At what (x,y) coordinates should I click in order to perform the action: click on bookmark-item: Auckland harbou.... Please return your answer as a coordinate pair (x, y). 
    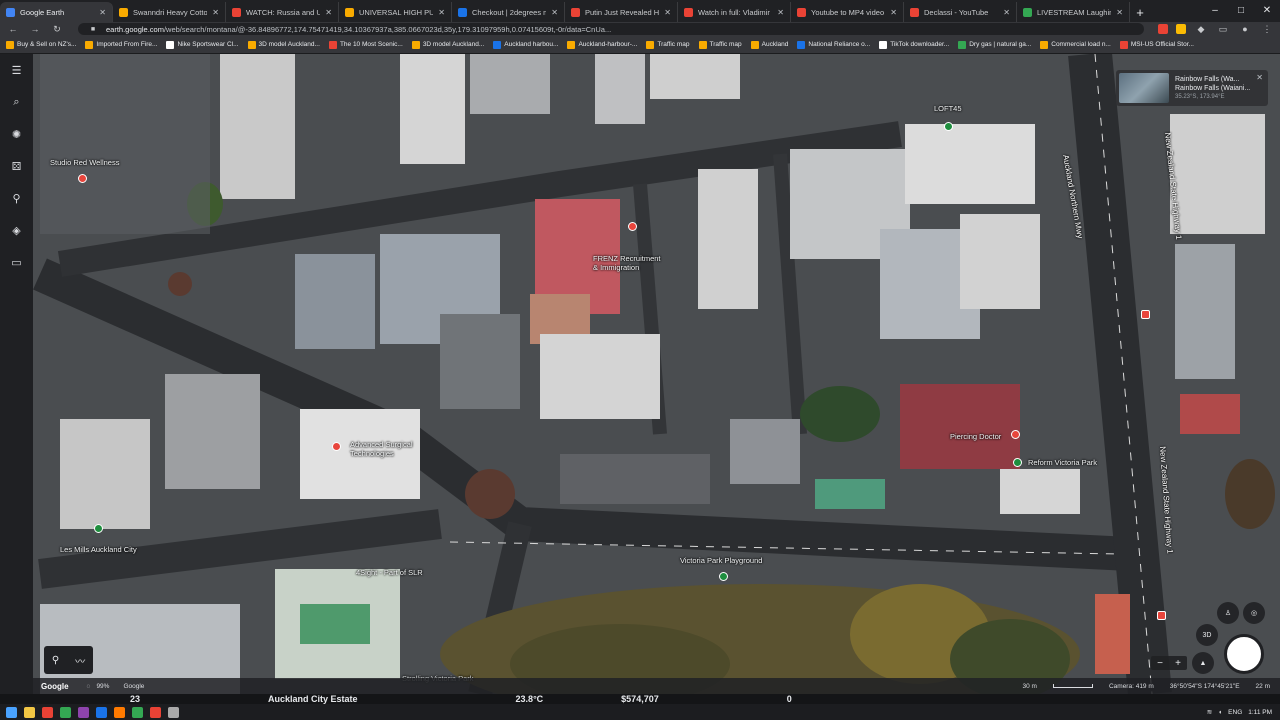
    Looking at the image, I should click on (525, 44).